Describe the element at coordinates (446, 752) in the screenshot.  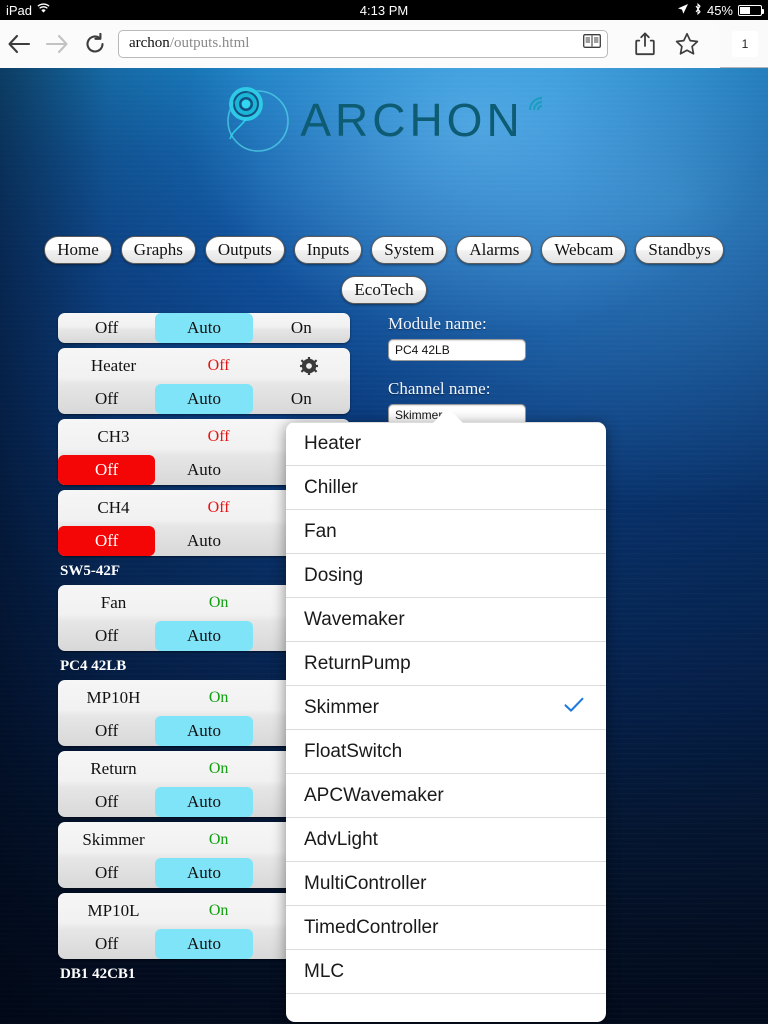
I see `function-option-floatswitch: FloatSwitch` at that location.